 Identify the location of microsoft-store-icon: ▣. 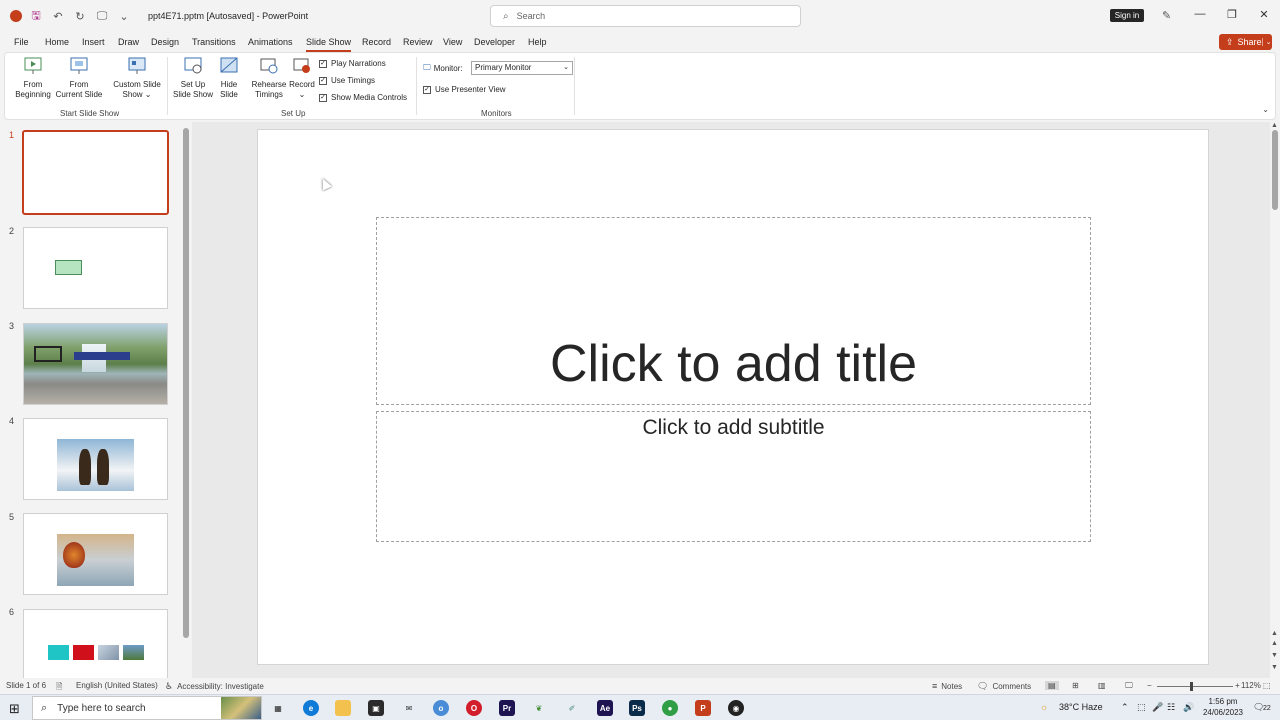
(376, 708).